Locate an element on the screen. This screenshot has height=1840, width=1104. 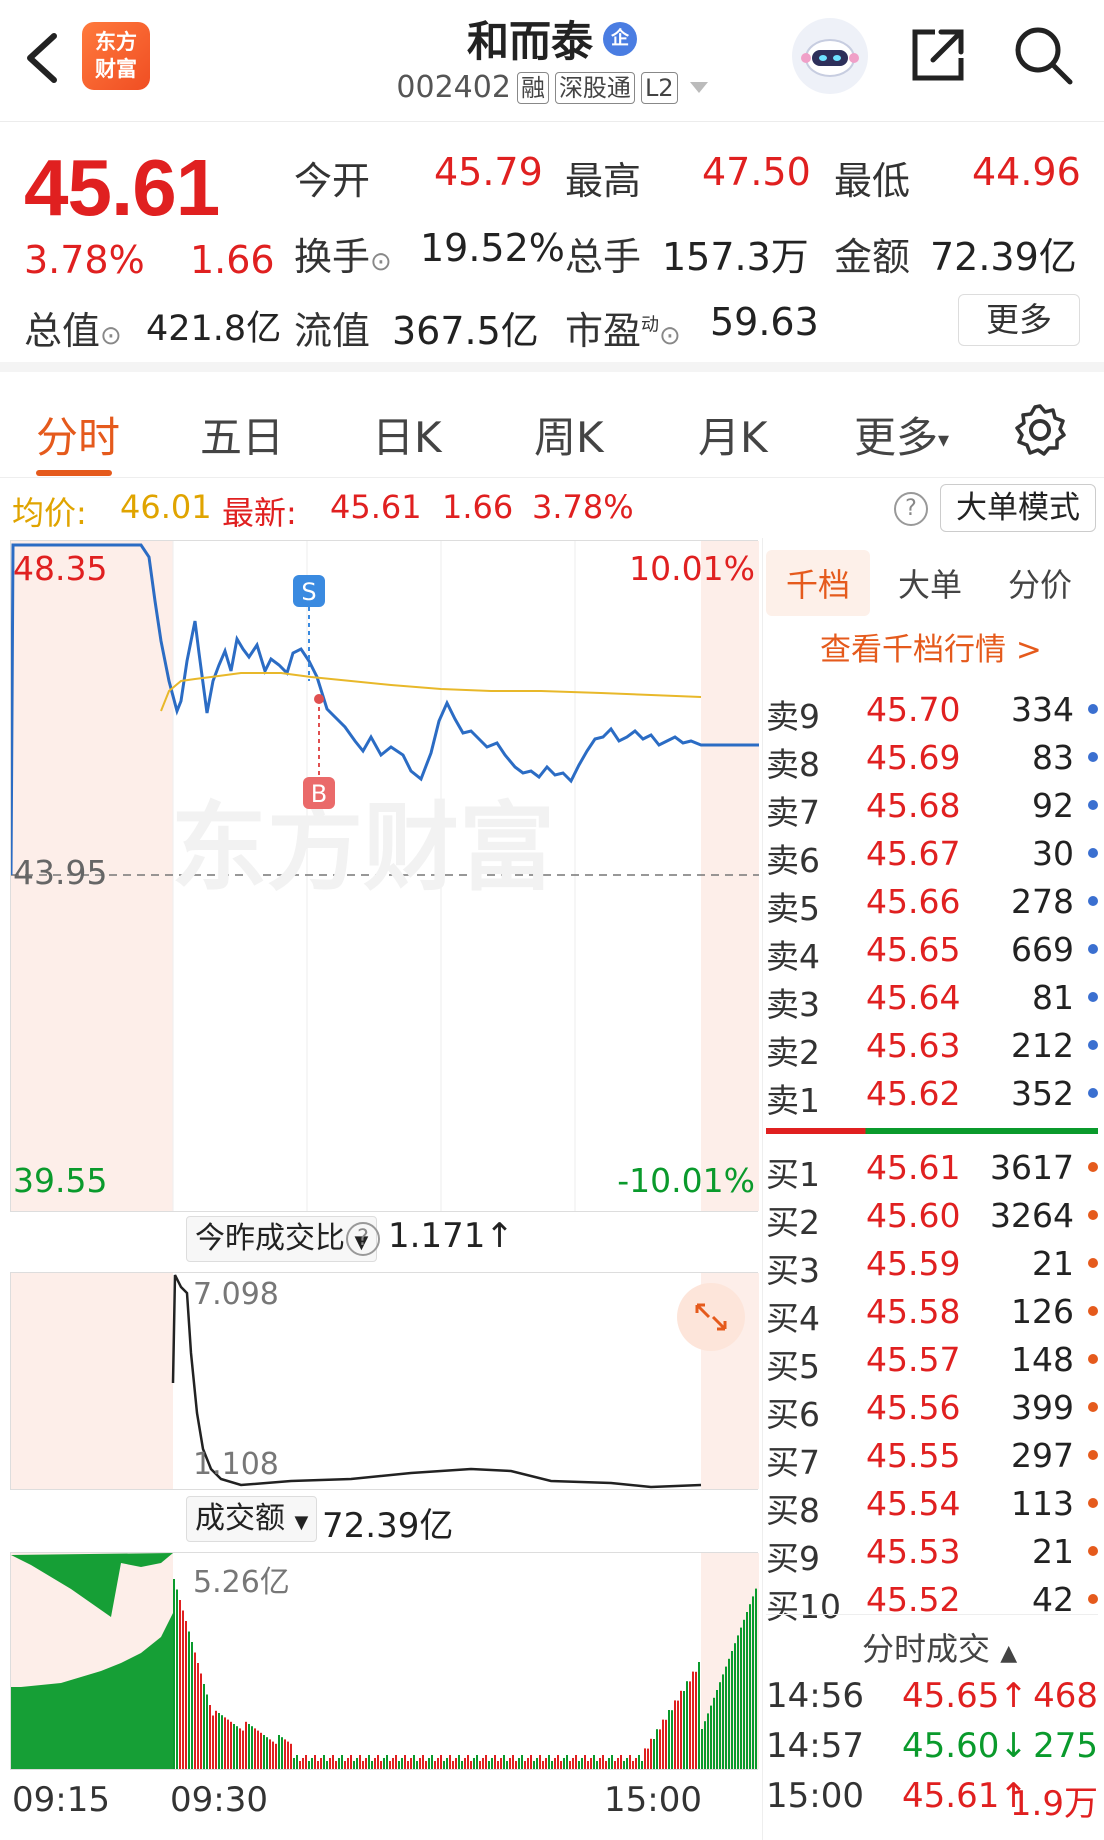
bid-row: 买7 45.55 297 is located at coordinates (934, 1460).